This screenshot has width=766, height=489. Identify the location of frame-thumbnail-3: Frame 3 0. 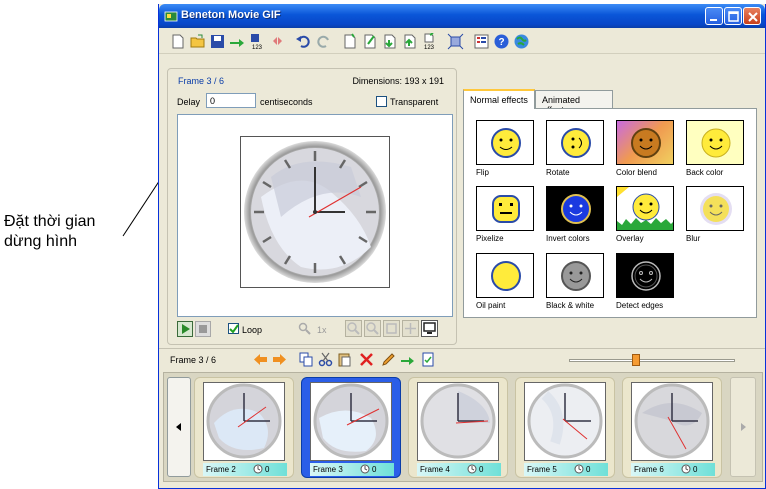
(351, 427).